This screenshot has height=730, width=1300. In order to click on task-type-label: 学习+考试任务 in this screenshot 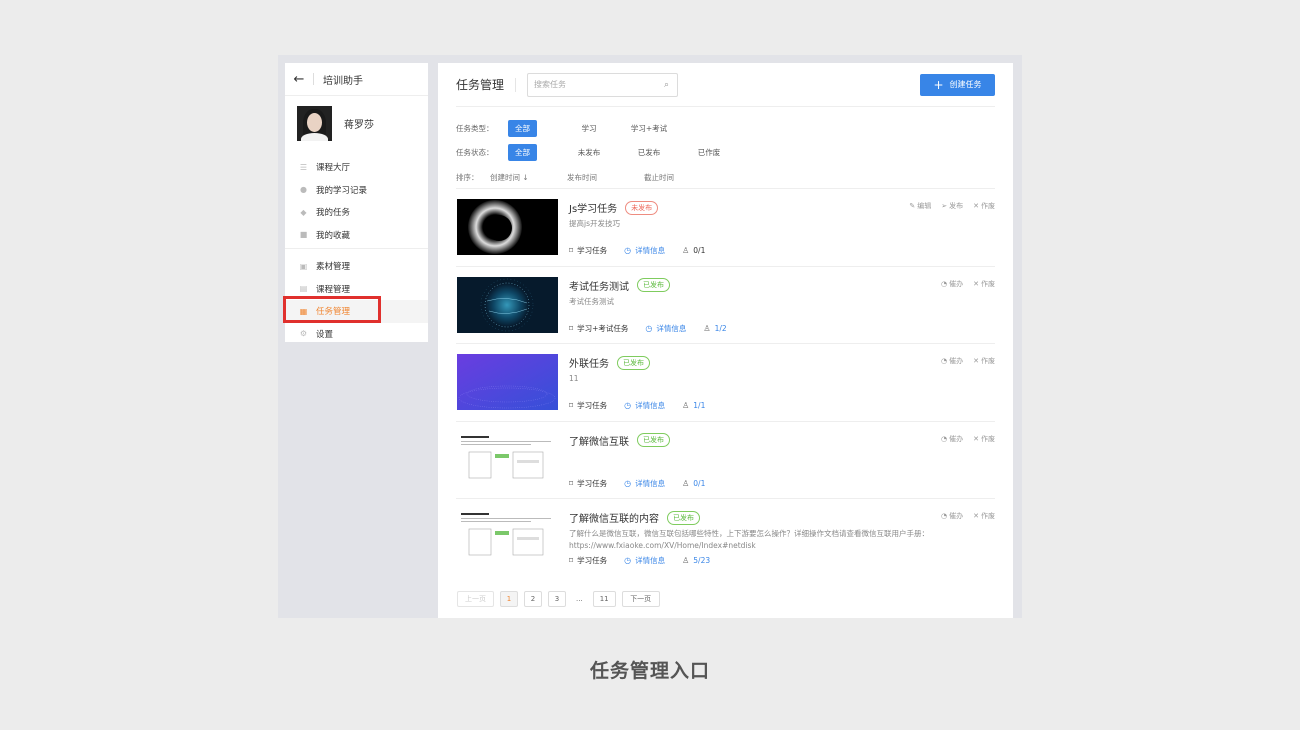, I will do `click(603, 328)`.